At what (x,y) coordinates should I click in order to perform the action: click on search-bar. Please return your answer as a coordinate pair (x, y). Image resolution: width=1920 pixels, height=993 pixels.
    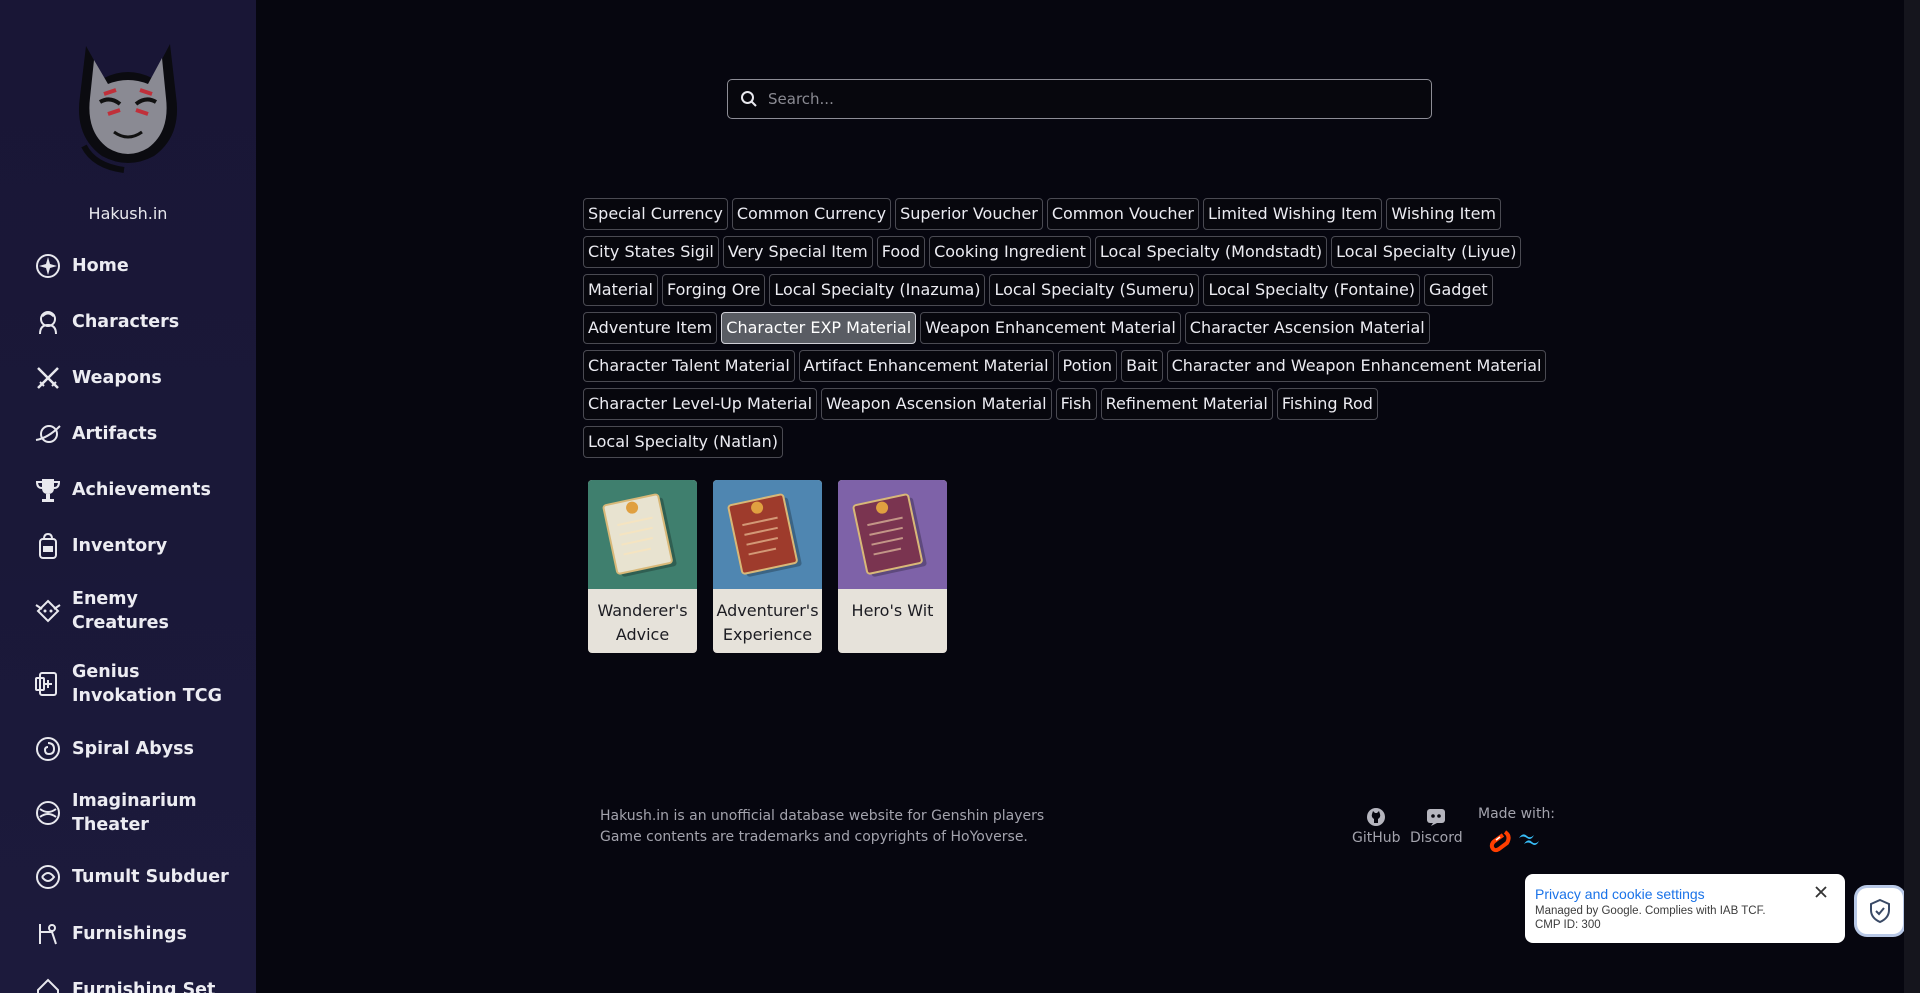
    Looking at the image, I should click on (1079, 99).